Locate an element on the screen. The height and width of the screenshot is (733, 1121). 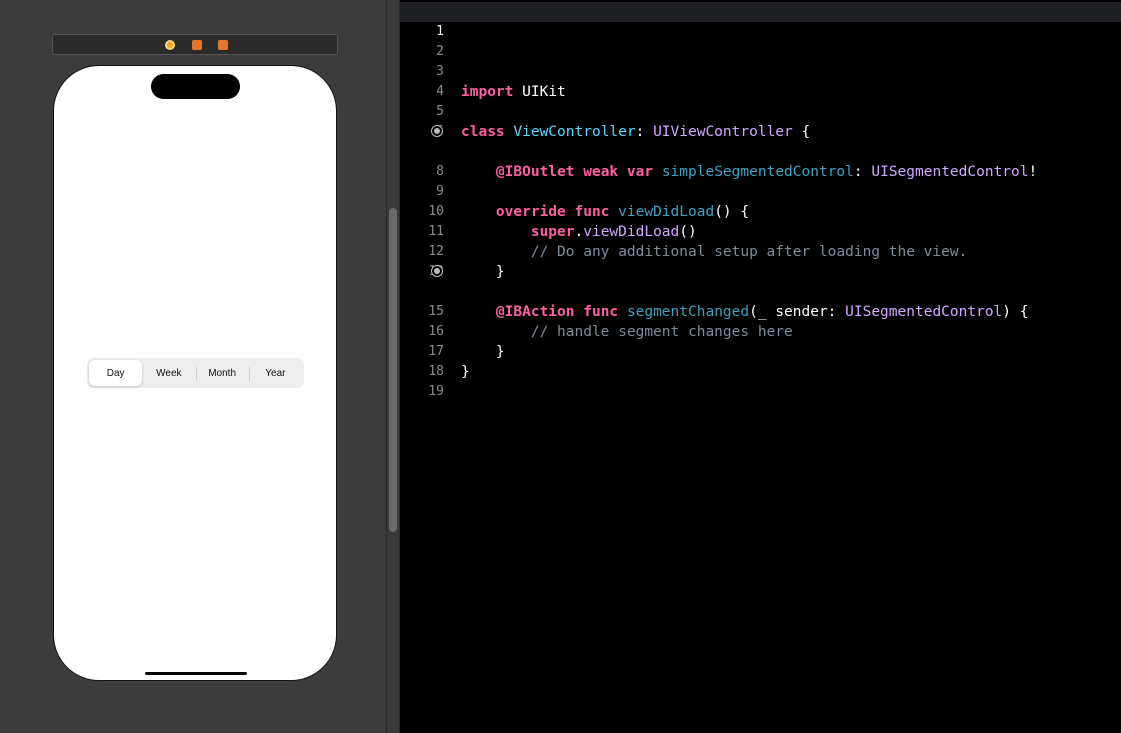
scene-dock is located at coordinates (195, 44).